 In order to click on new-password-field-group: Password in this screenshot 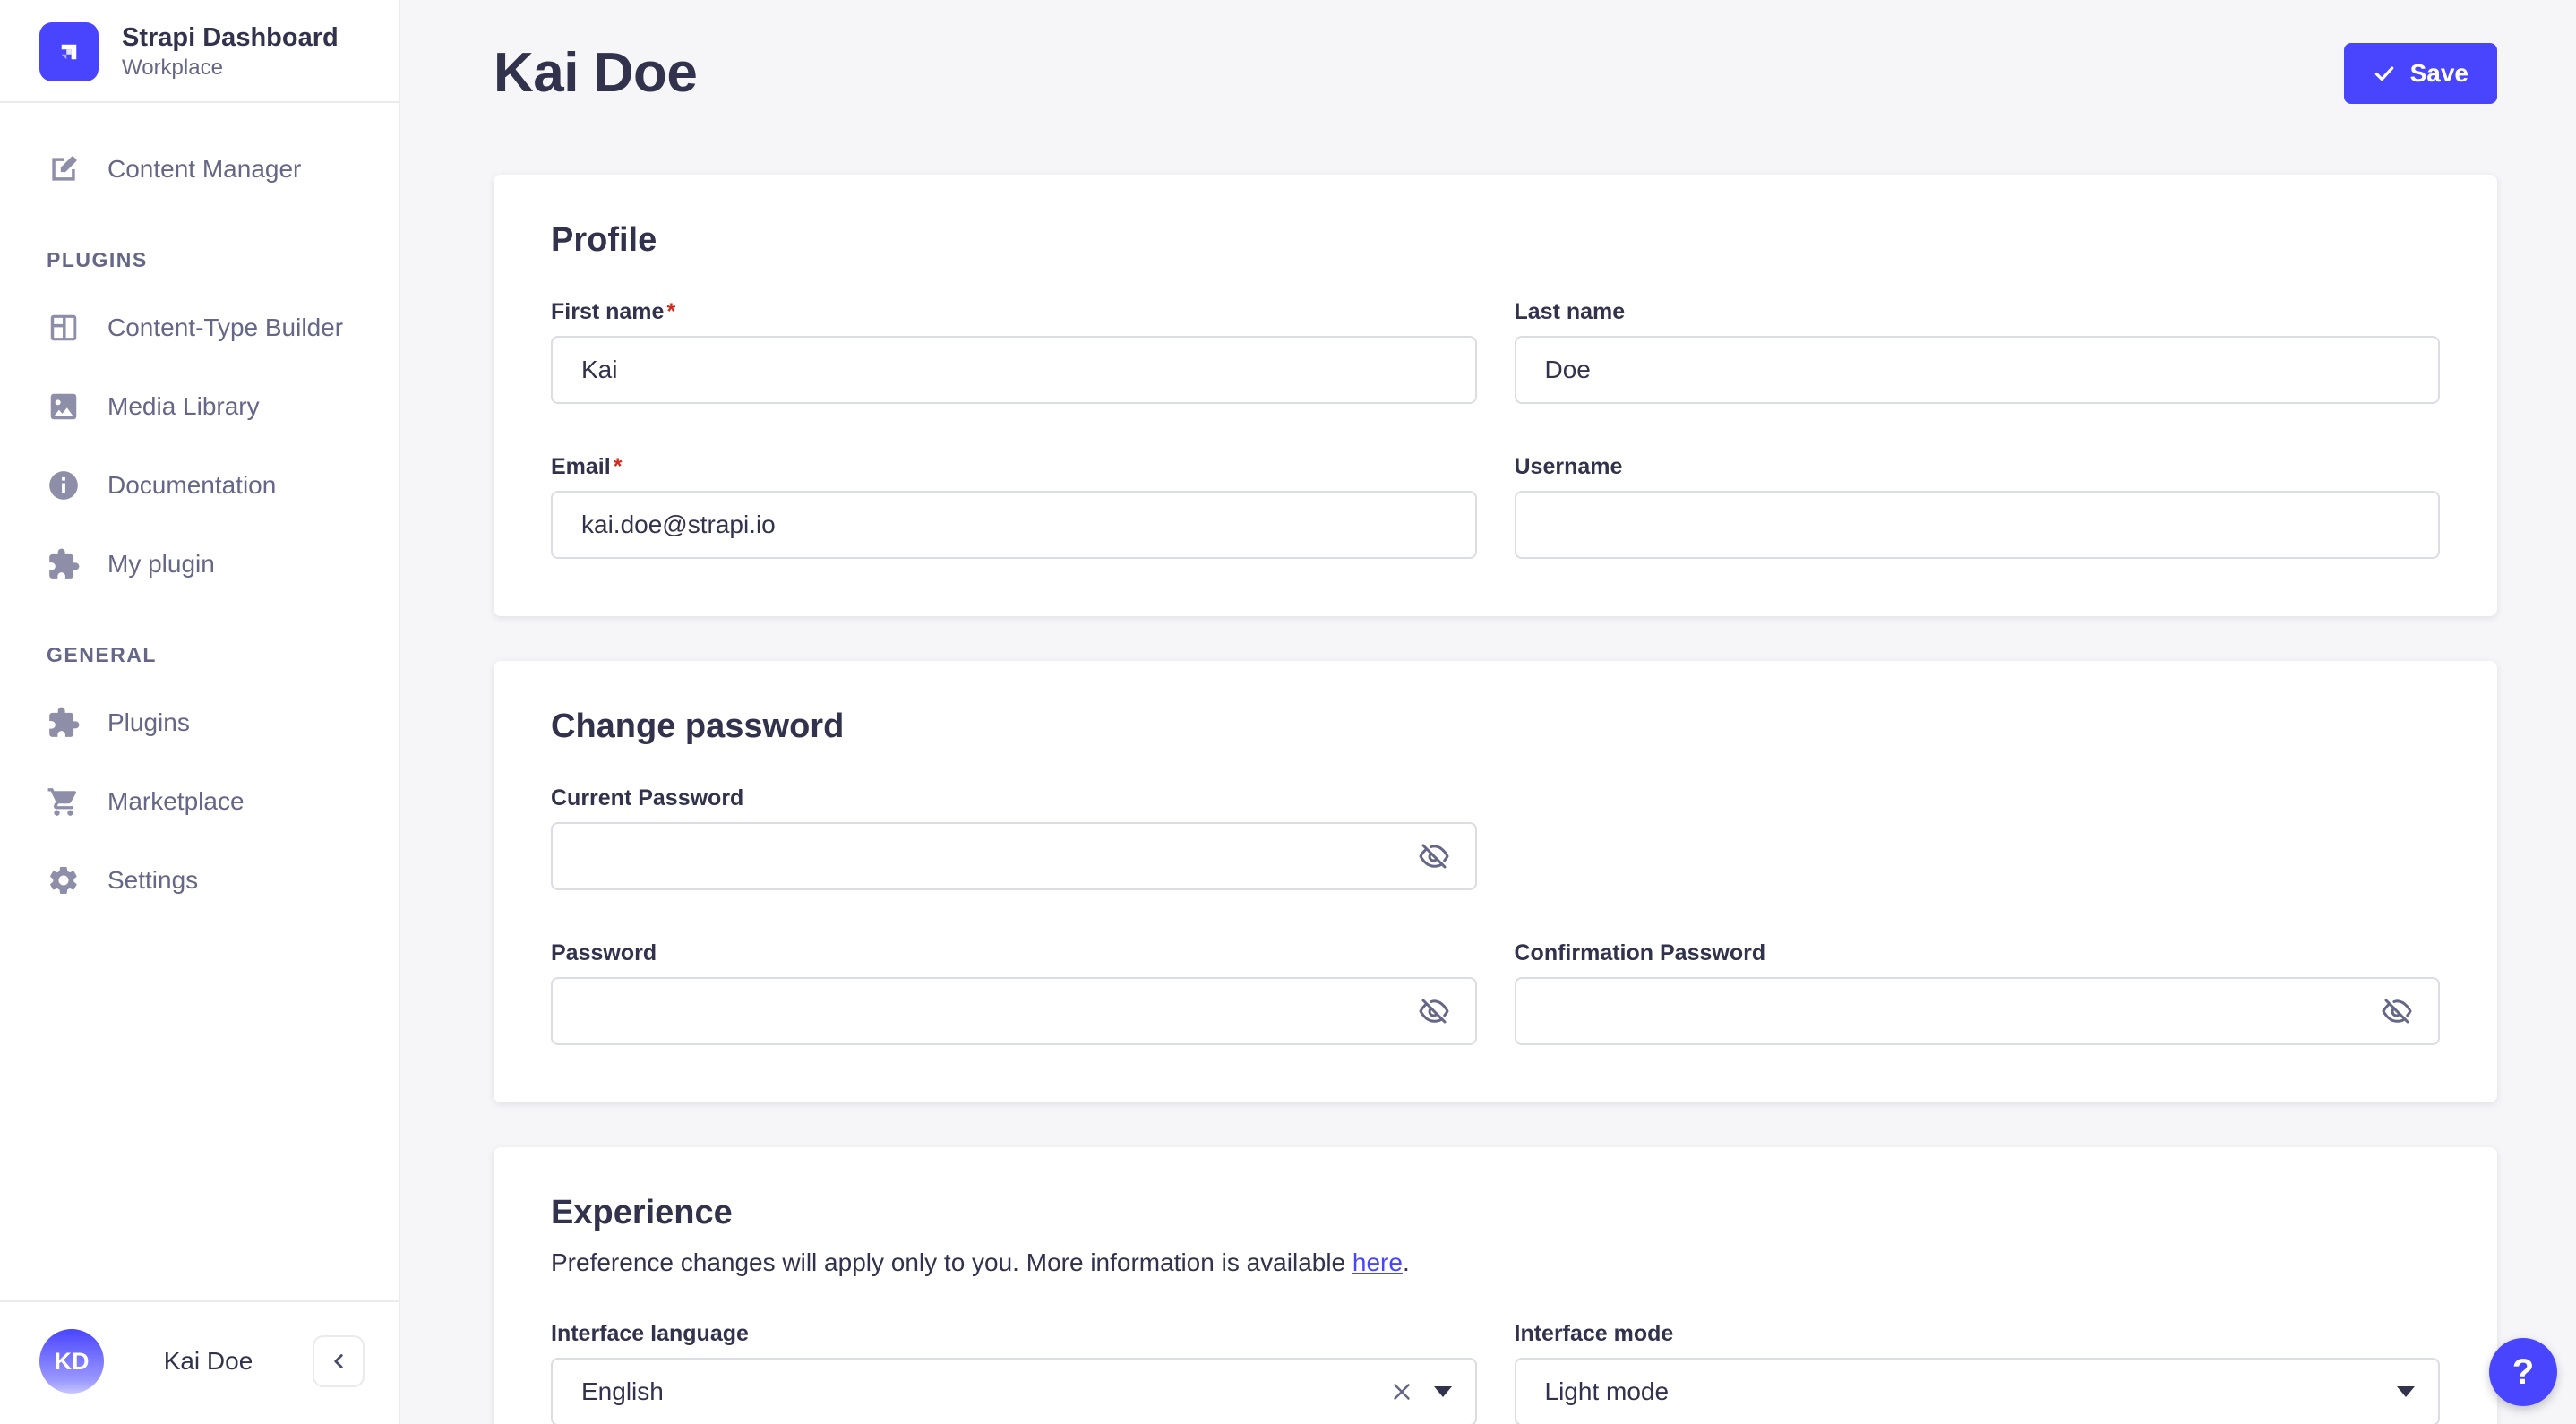, I will do `click(1014, 993)`.